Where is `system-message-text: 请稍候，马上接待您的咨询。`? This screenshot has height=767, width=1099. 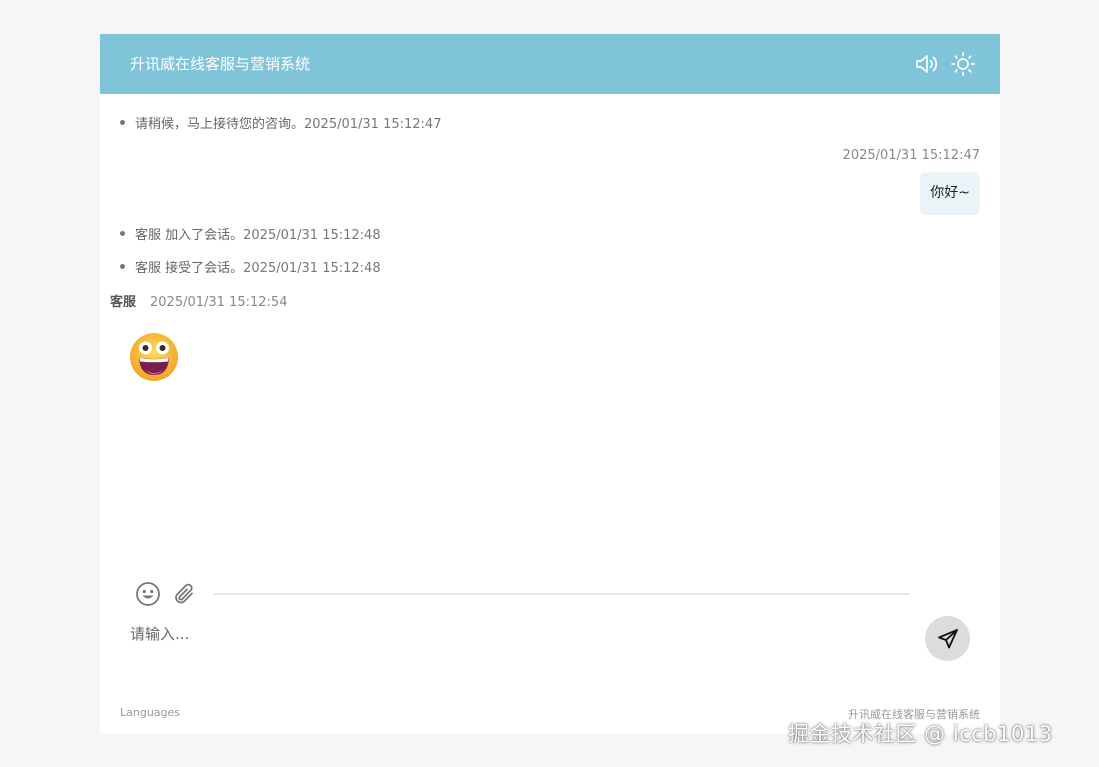 system-message-text: 请稍候，马上接待您的咨询。 is located at coordinates (220, 124).